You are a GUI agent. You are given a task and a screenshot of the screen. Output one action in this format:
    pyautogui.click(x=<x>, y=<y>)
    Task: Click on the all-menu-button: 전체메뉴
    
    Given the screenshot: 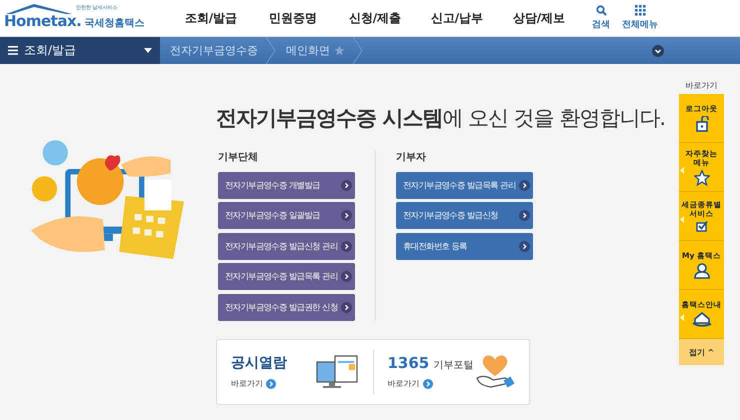 What is the action you would take?
    pyautogui.click(x=640, y=18)
    